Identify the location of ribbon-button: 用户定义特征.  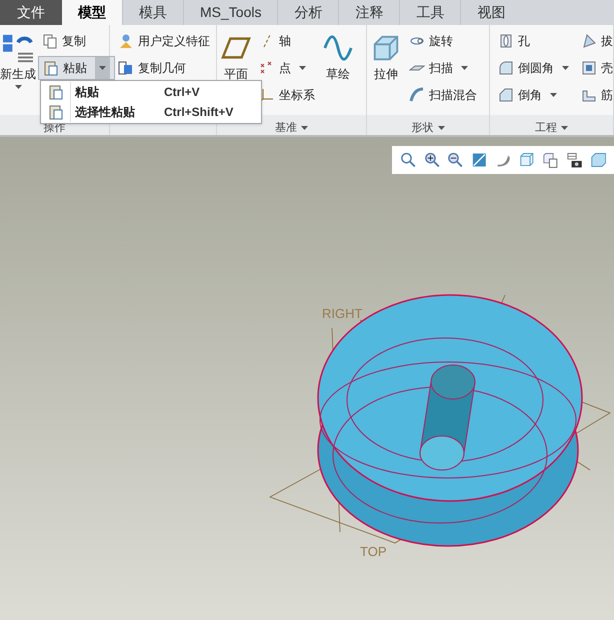
(164, 41).